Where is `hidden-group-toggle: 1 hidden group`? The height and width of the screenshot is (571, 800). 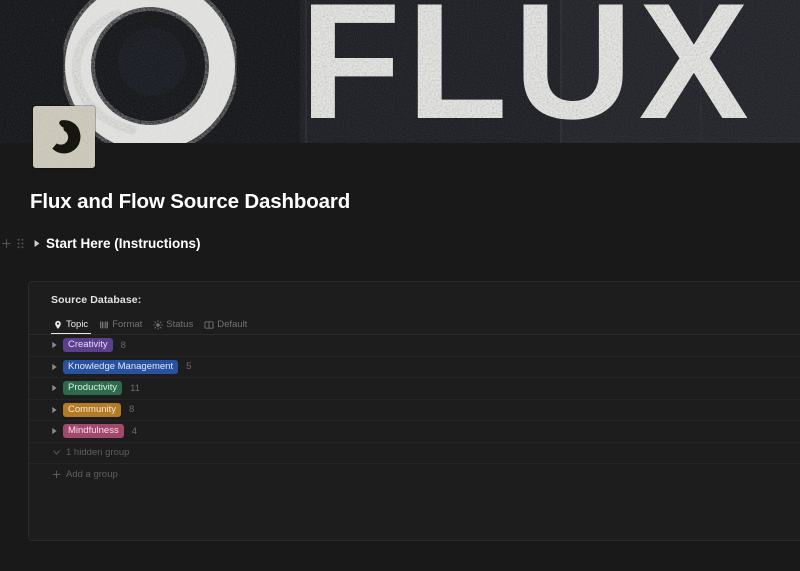
hidden-group-toggle: 1 hidden group is located at coordinates (414, 453).